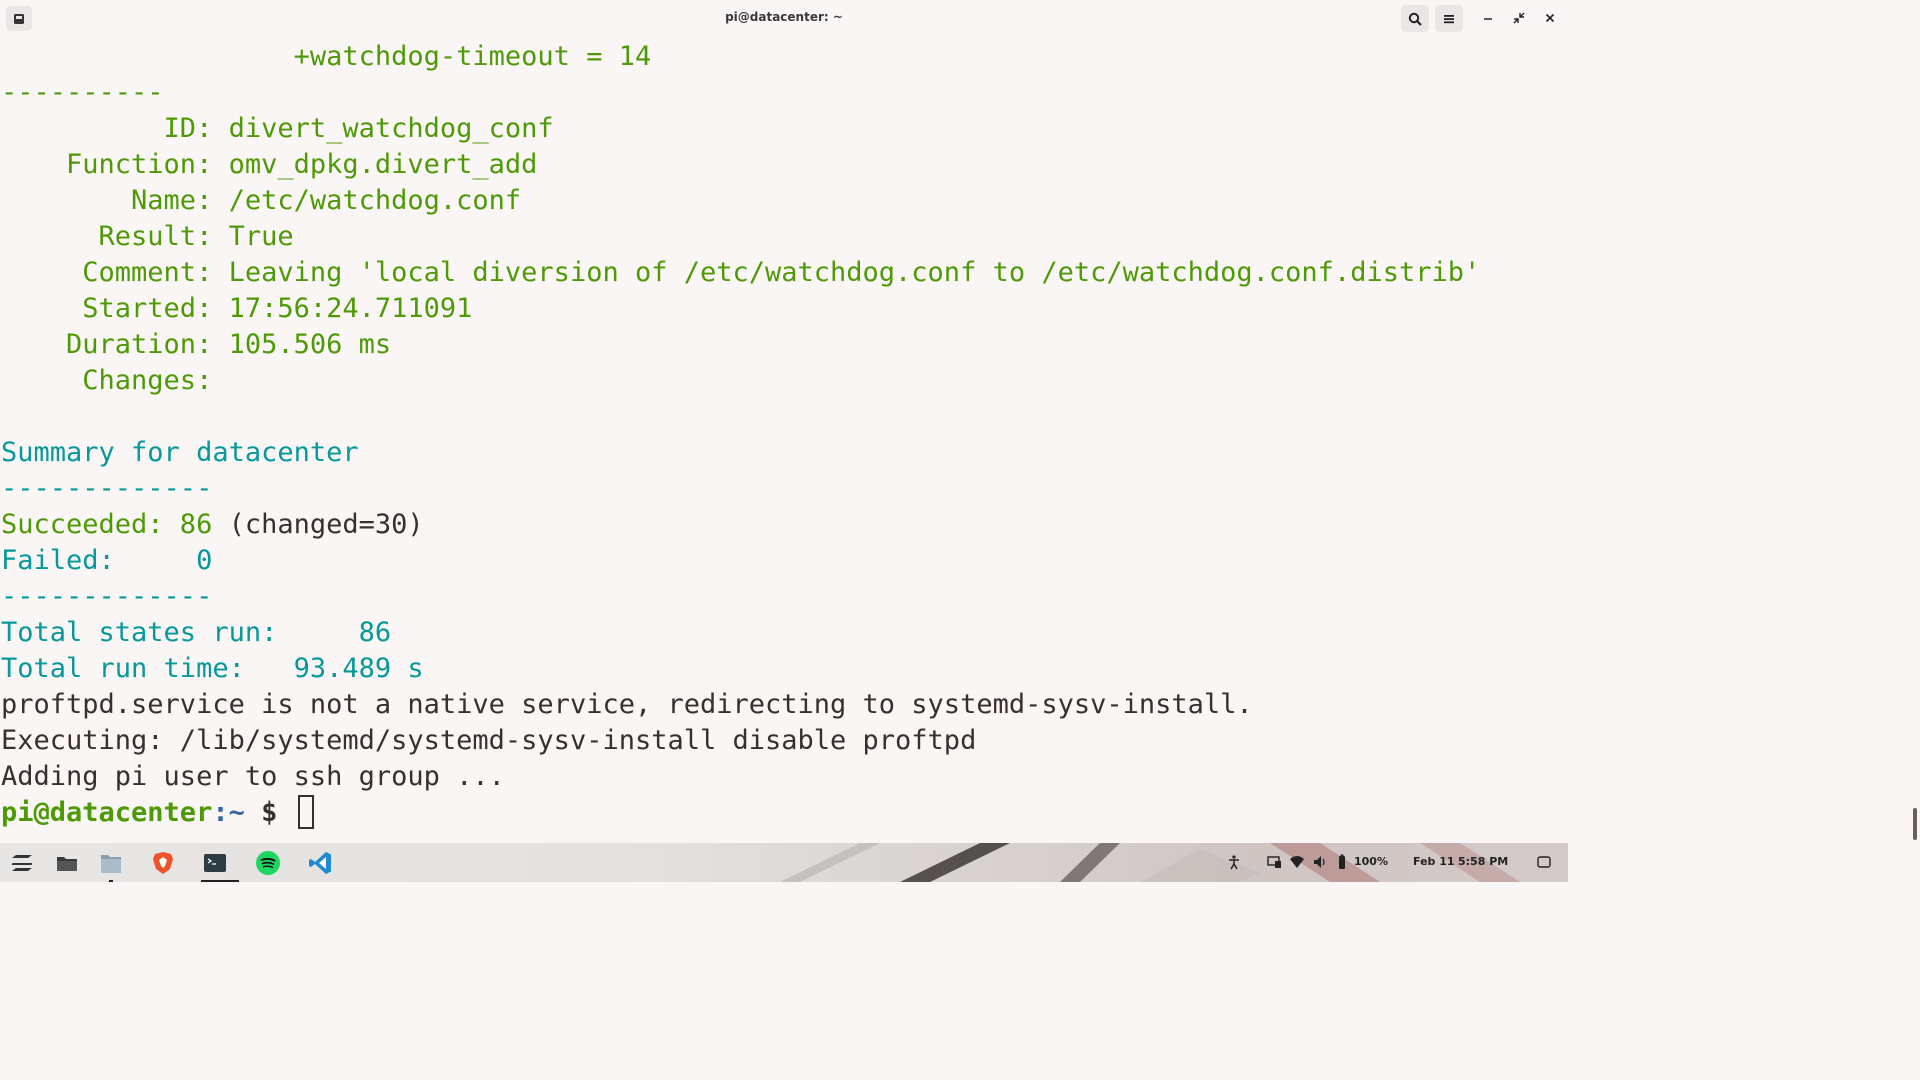  I want to click on search-button, so click(1415, 18).